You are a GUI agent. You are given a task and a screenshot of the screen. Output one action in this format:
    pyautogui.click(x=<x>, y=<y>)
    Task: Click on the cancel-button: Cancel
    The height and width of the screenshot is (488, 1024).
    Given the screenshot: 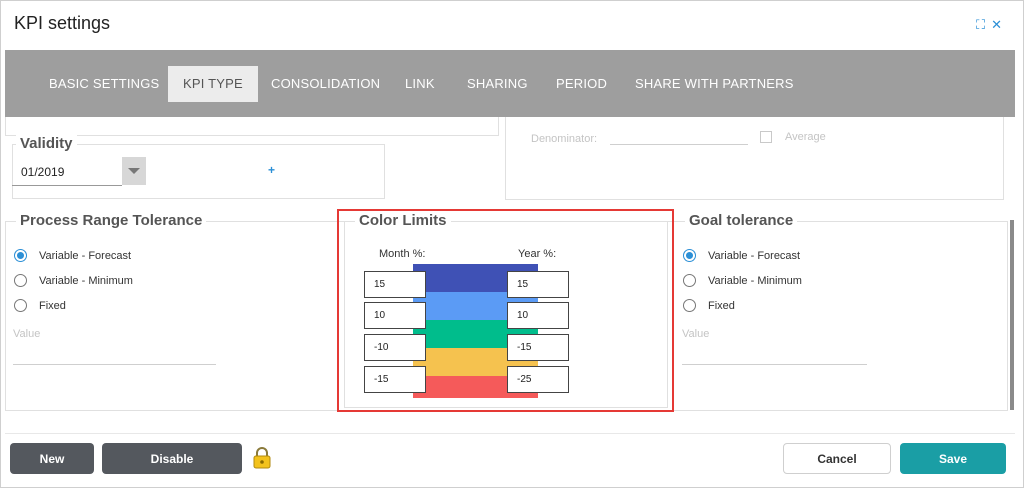 What is the action you would take?
    pyautogui.click(x=837, y=458)
    